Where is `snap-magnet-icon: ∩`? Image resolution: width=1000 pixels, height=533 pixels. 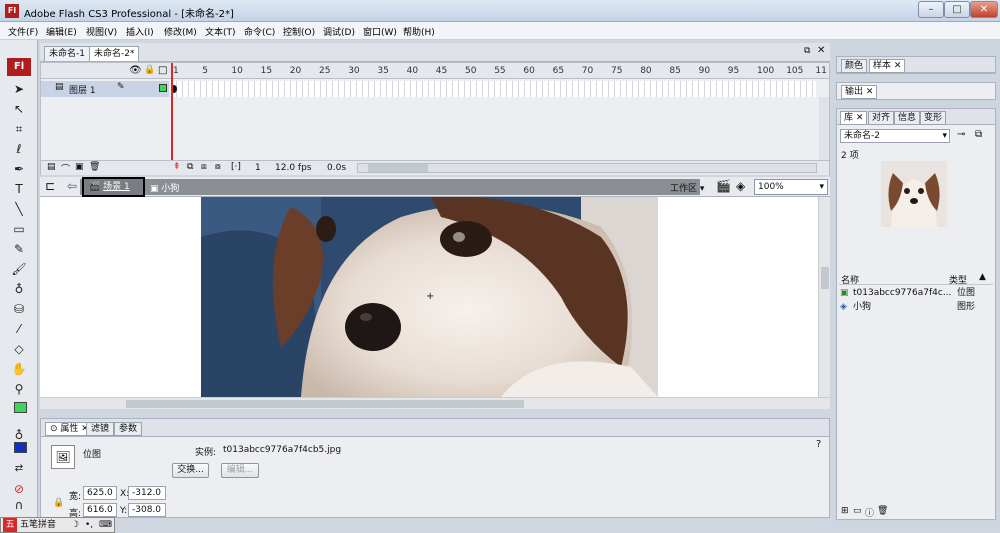
snap-magnet-icon: ∩ is located at coordinates (19, 505).